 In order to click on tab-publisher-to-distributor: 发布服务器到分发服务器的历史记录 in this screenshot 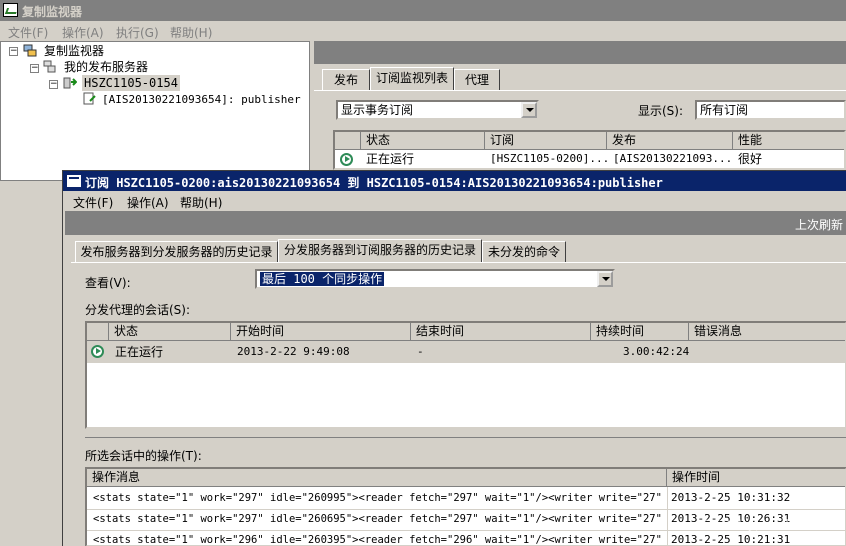, I will do `click(176, 251)`.